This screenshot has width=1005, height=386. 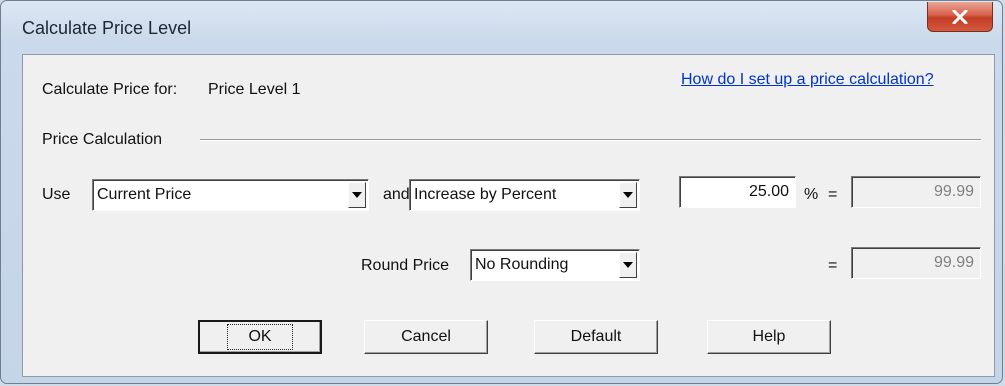 I want to click on calc-for-value: Price Level 1, so click(x=254, y=89).